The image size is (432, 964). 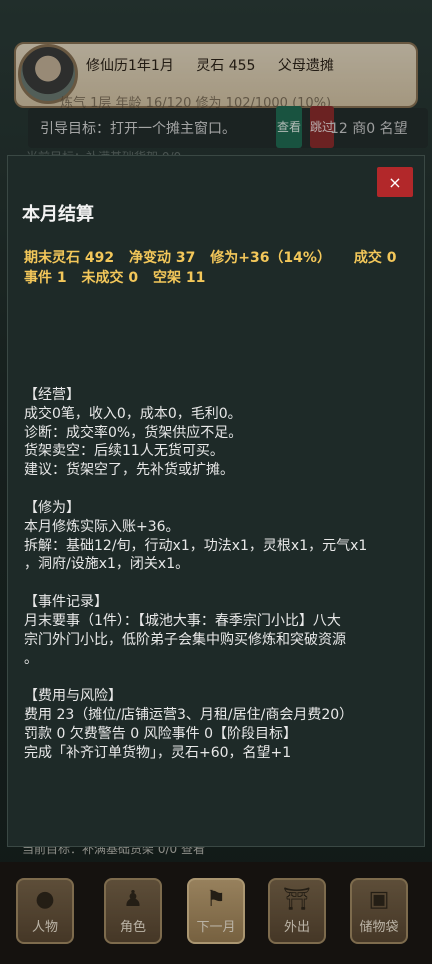 What do you see at coordinates (158, 752) in the screenshot?
I see `report-line: 完成「补齐订单货物」，灵石+60，名望+1` at bounding box center [158, 752].